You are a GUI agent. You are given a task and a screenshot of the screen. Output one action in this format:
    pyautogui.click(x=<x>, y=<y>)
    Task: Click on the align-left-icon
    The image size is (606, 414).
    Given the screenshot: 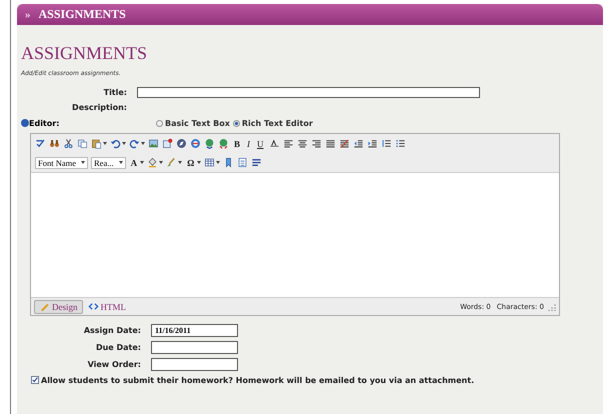 What is the action you would take?
    pyautogui.click(x=288, y=143)
    